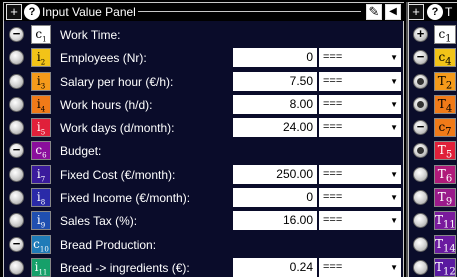 This screenshot has height=277, width=457. I want to click on variable-symbol: c1, so click(445, 34).